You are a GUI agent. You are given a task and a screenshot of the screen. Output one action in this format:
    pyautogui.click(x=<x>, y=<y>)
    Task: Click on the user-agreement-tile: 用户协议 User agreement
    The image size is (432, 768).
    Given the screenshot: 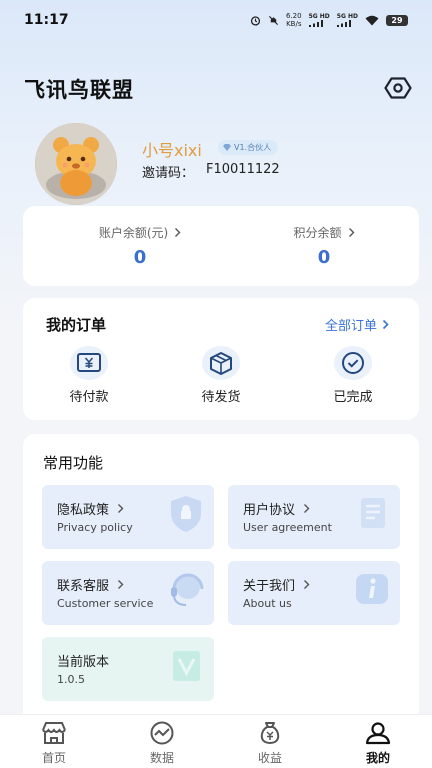 What is the action you would take?
    pyautogui.click(x=314, y=517)
    